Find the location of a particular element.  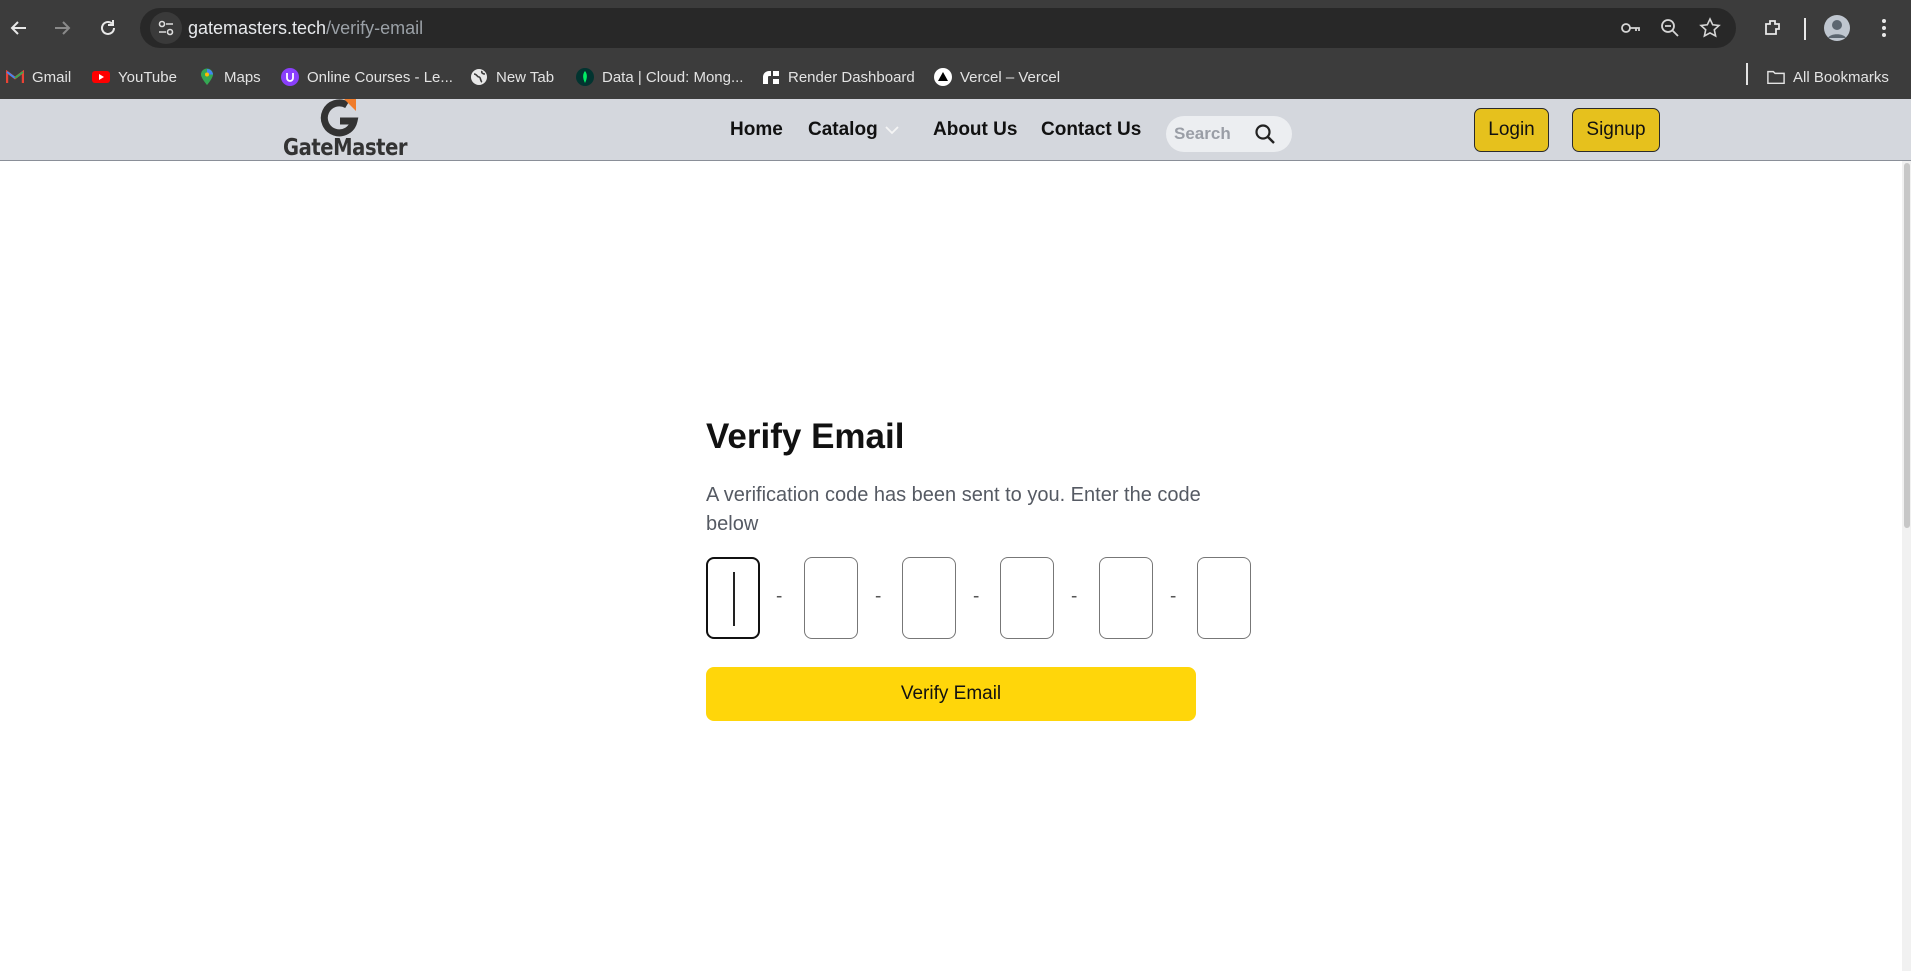

bookmark-maps: Maps is located at coordinates (229, 77).